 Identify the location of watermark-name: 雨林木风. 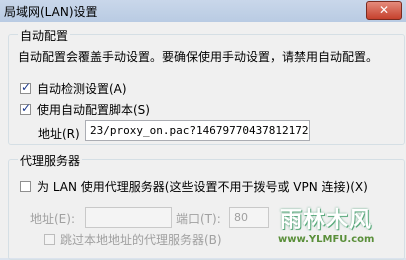
(326, 220).